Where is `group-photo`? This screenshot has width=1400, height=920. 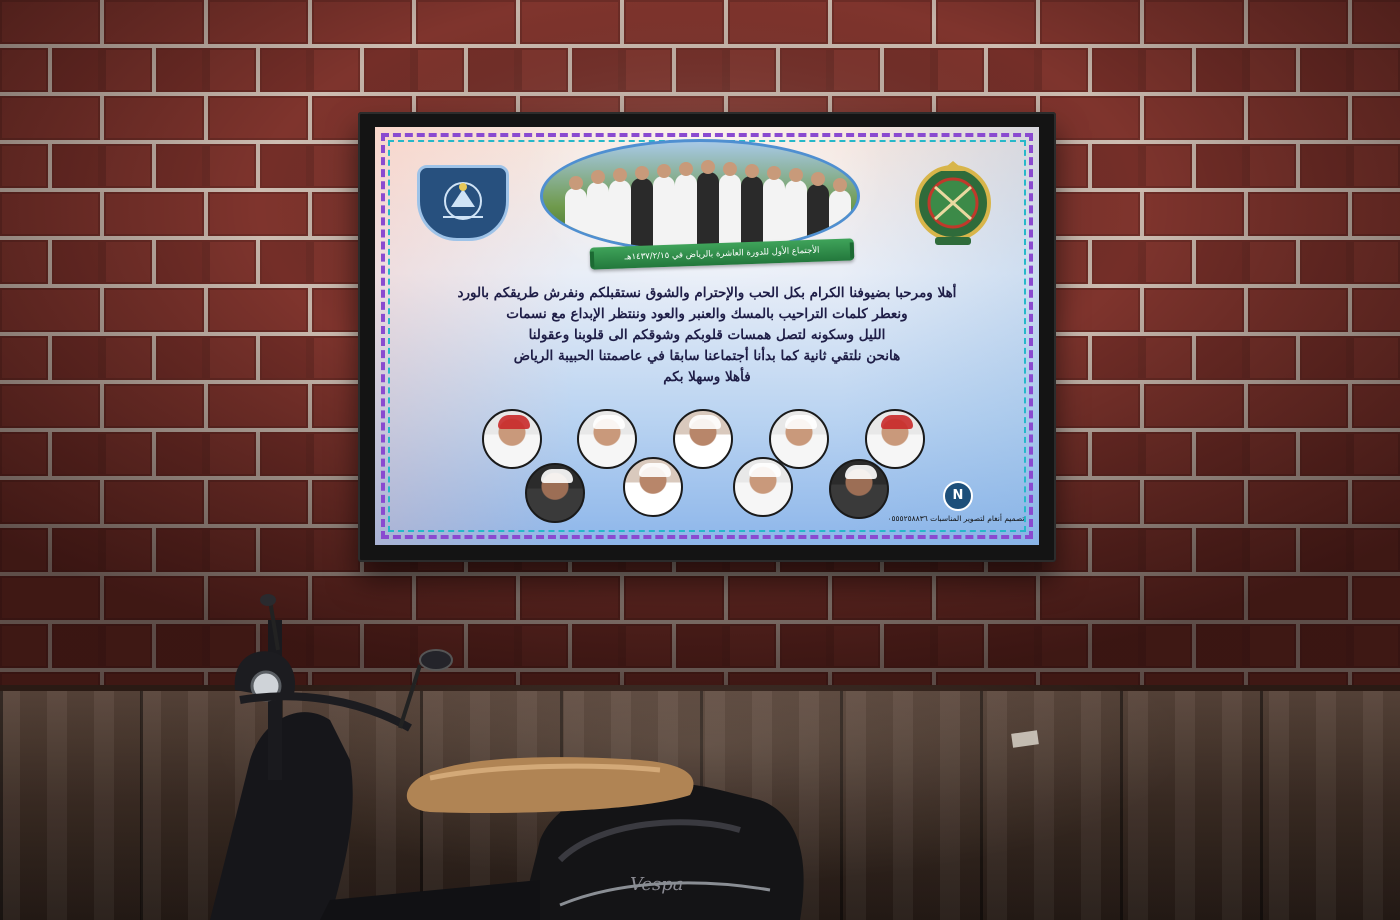 group-photo is located at coordinates (700, 196).